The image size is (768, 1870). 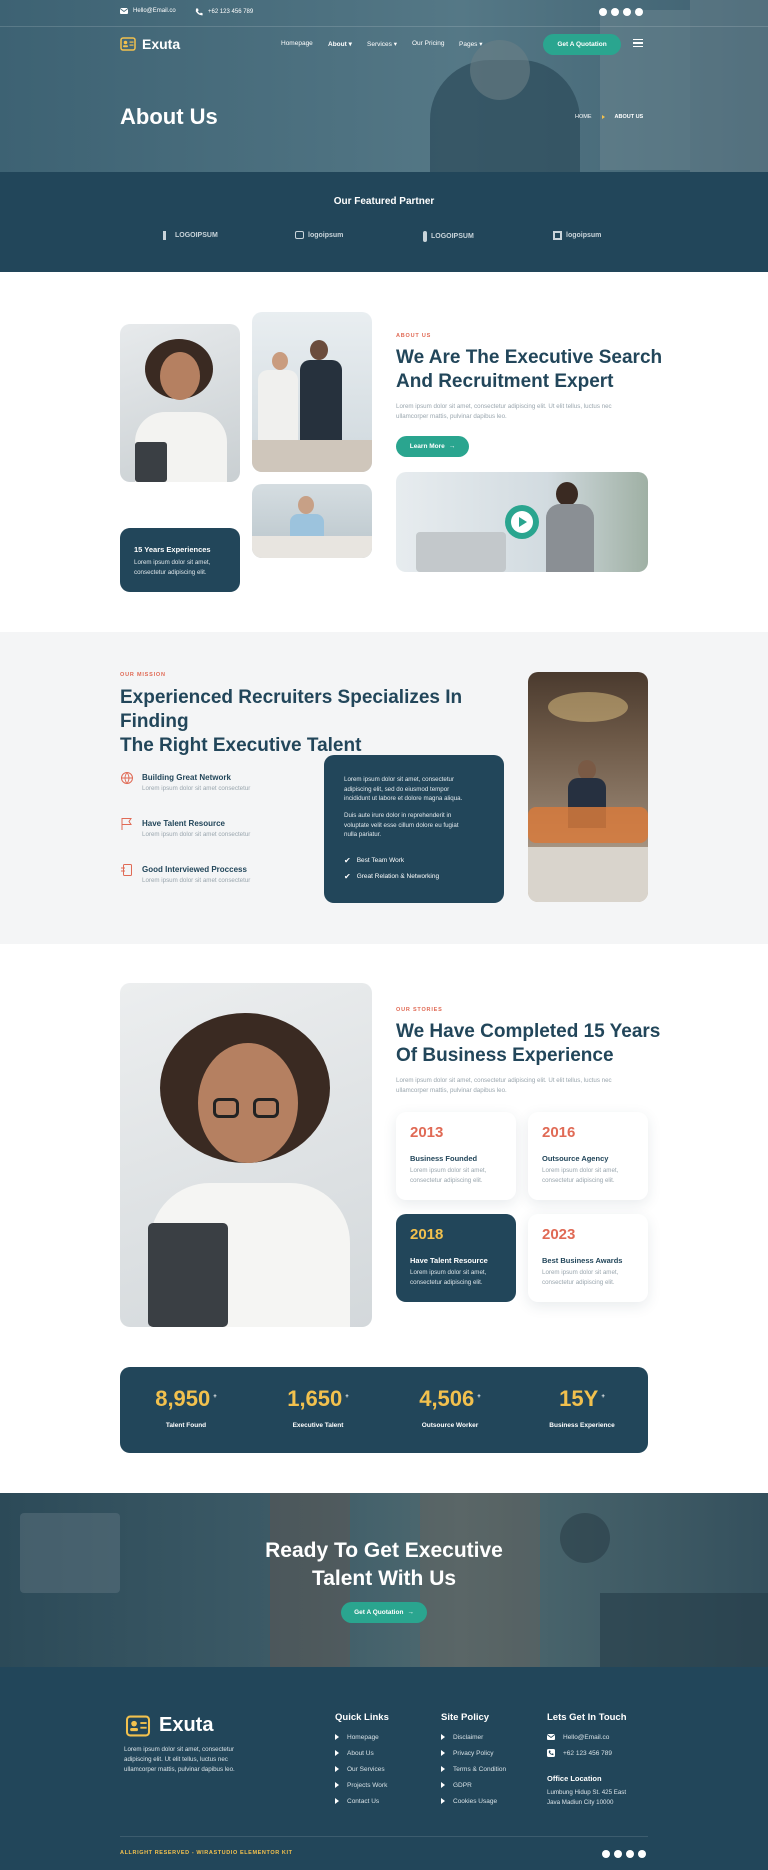 What do you see at coordinates (609, 117) in the screenshot?
I see `breadcrumb: HOME ABOUT US` at bounding box center [609, 117].